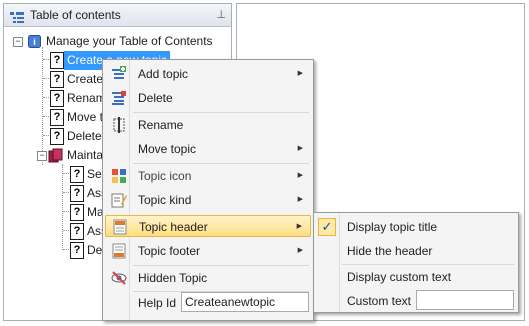 The width and height of the screenshot is (529, 326). What do you see at coordinates (56, 250) in the screenshot?
I see `tree-subitem: ? Defi` at bounding box center [56, 250].